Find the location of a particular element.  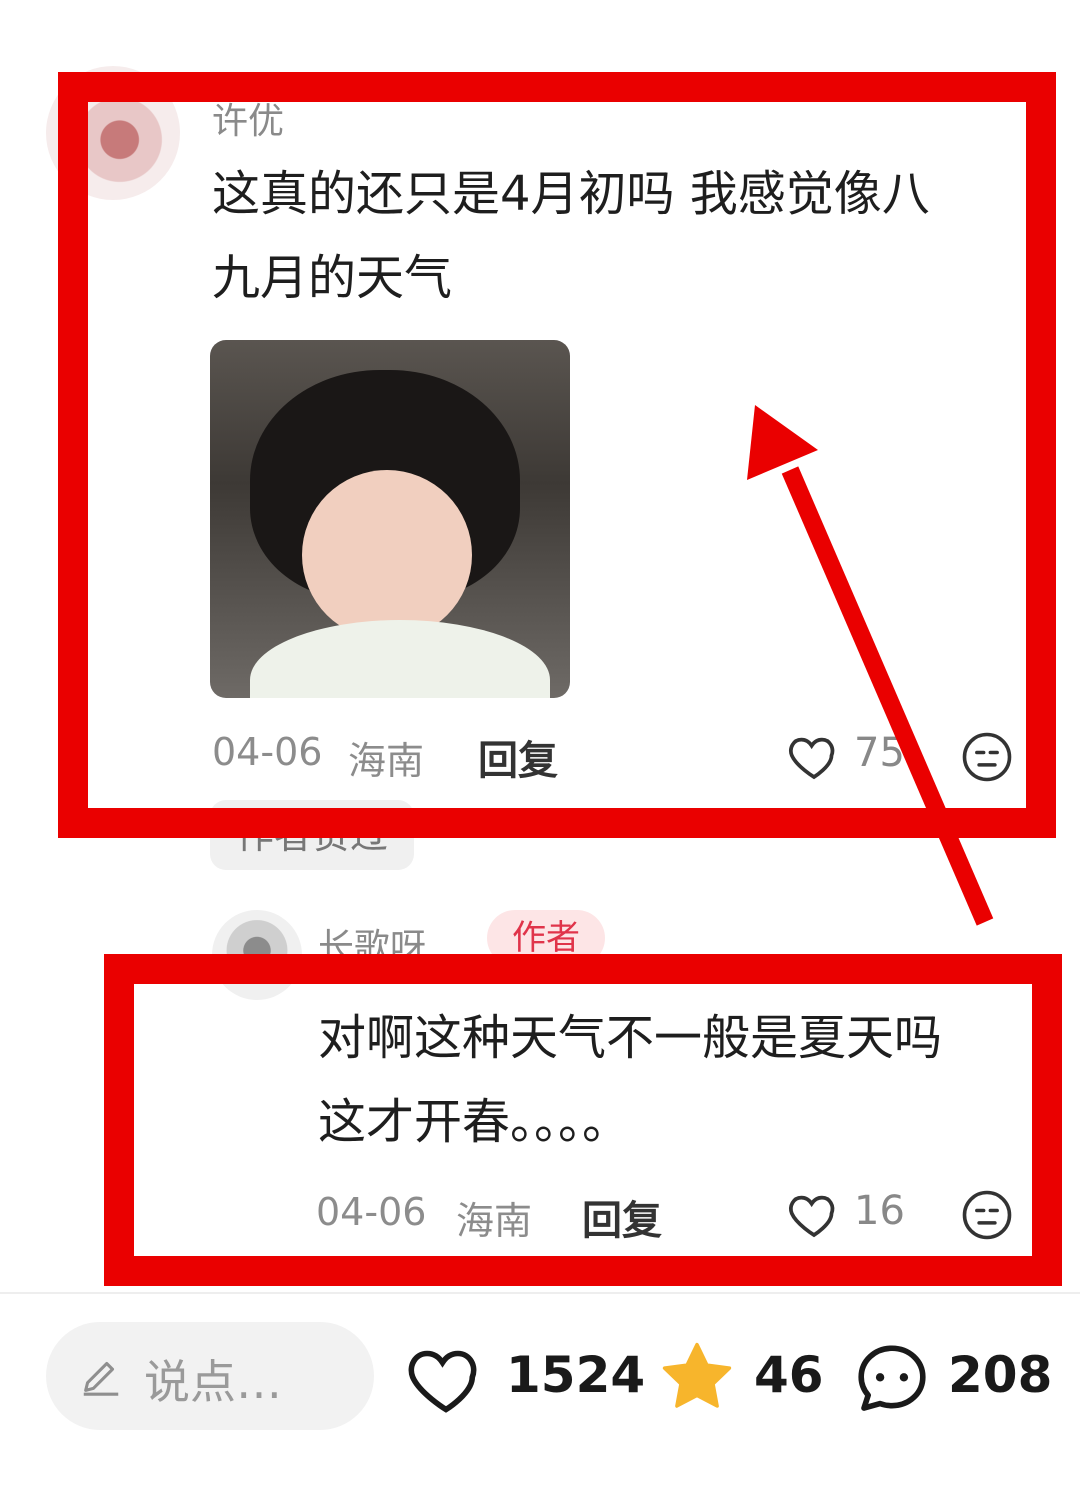

heart-icon is located at coordinates (446, 1378).